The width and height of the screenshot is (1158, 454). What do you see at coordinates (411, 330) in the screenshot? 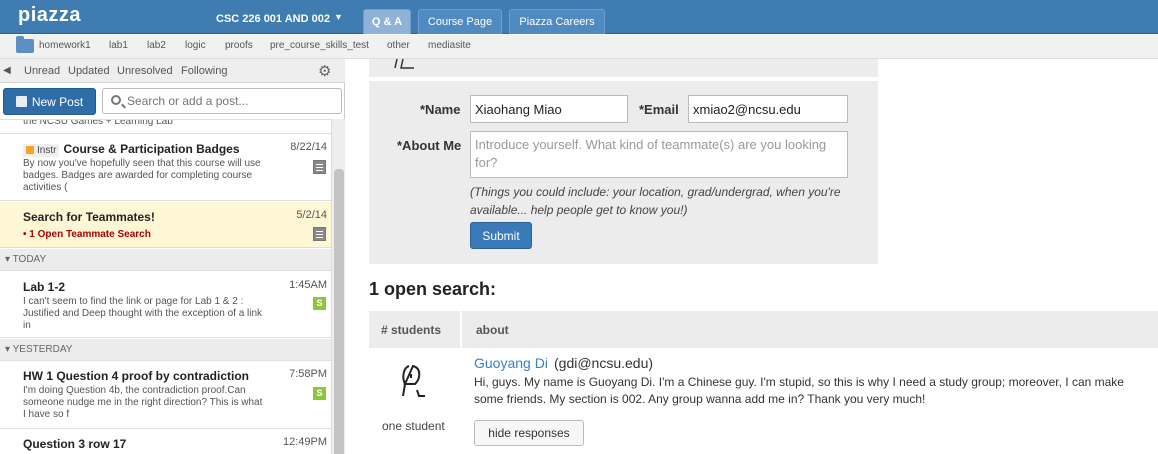
I see `col-students: # students` at bounding box center [411, 330].